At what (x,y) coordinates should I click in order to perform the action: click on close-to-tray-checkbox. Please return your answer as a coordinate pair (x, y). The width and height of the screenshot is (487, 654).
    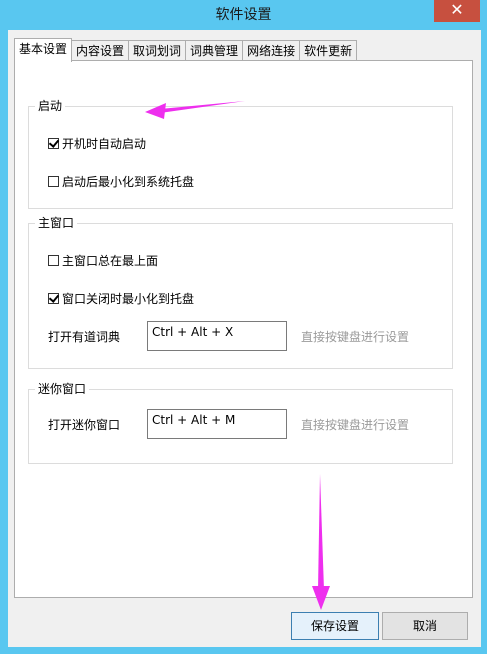
    Looking at the image, I should click on (53, 298).